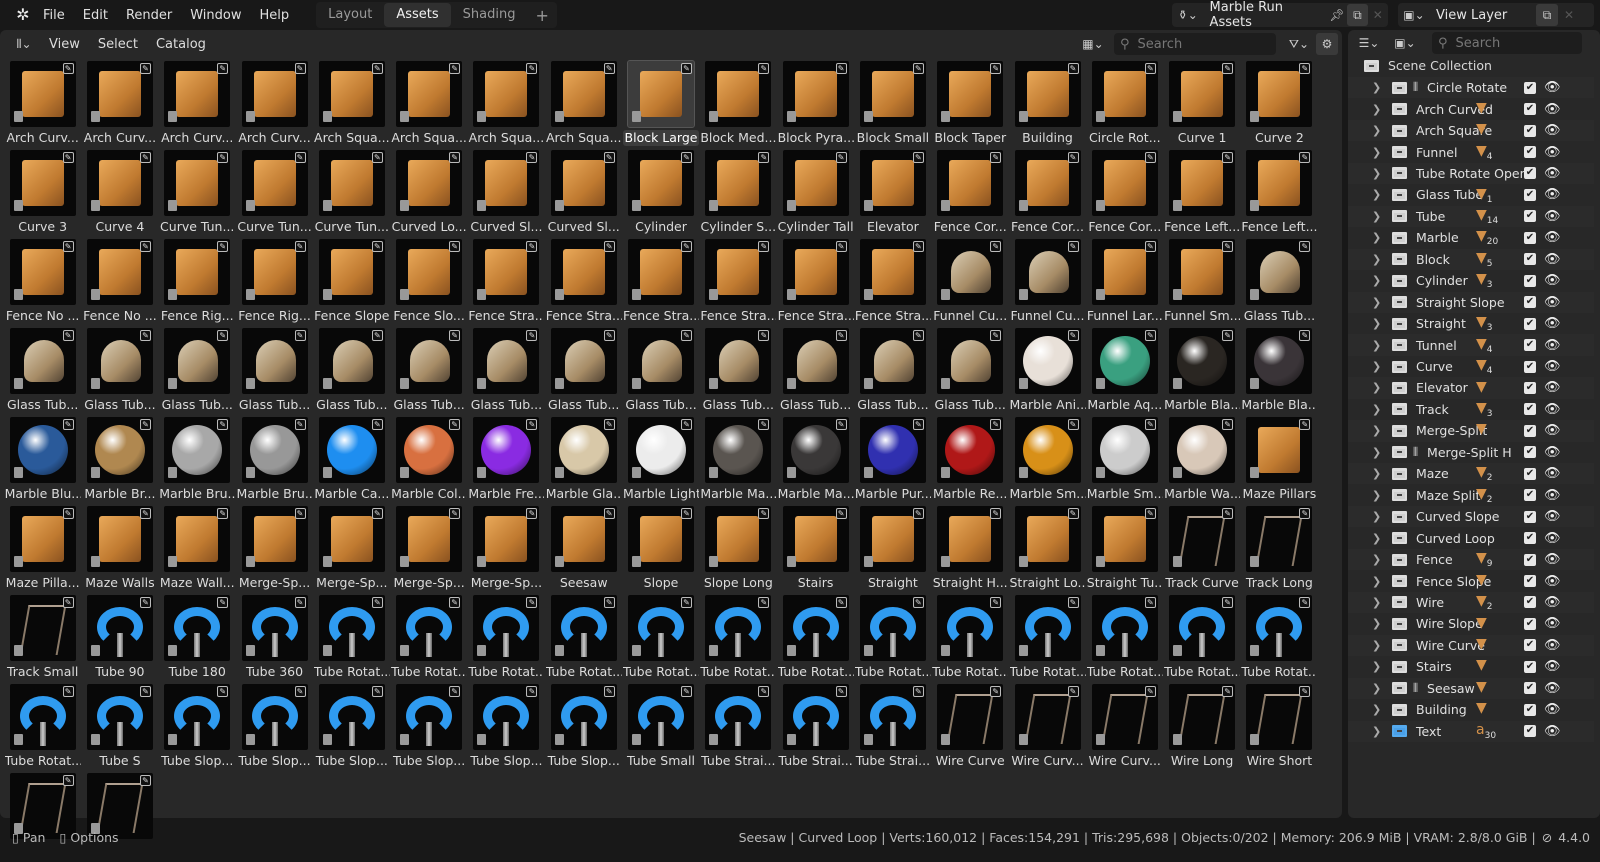  What do you see at coordinates (1279, 105) in the screenshot?
I see `asset-item: ✎ Curve 2` at bounding box center [1279, 105].